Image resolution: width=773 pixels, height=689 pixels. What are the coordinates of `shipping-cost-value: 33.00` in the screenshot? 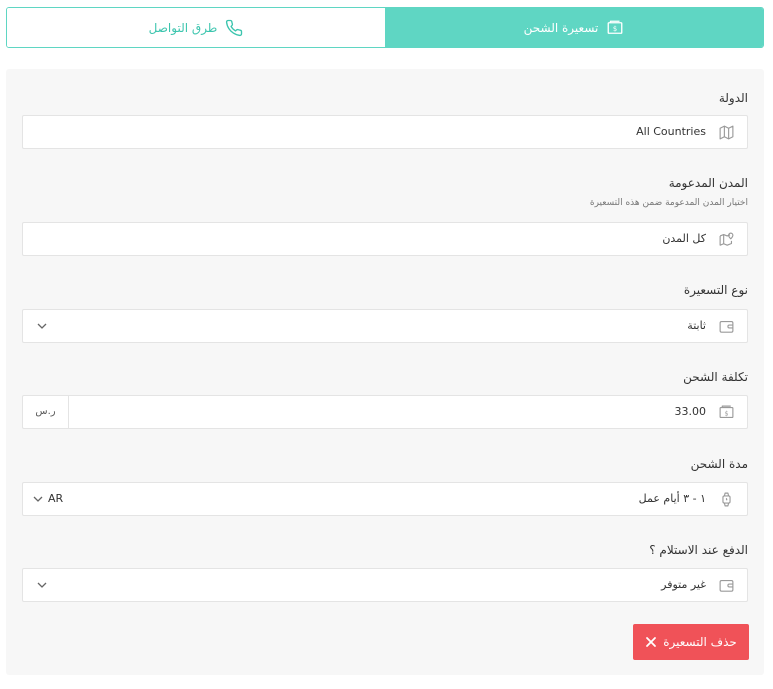 It's located at (690, 411).